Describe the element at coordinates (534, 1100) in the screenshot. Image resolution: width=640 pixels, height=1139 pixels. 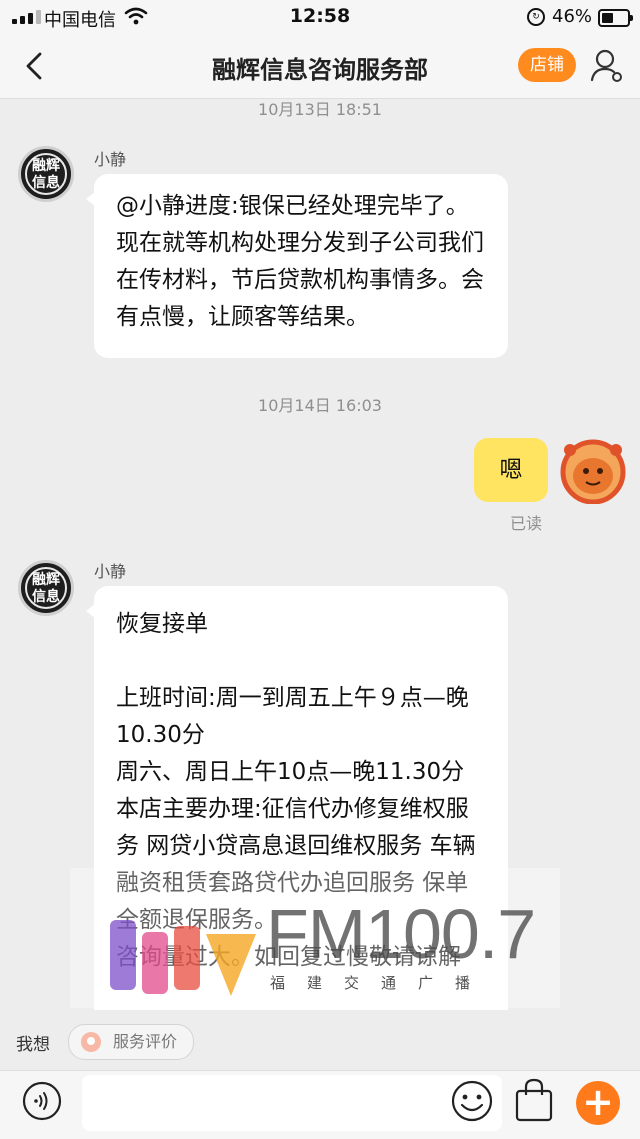
I see `shopping-bag-icon` at that location.